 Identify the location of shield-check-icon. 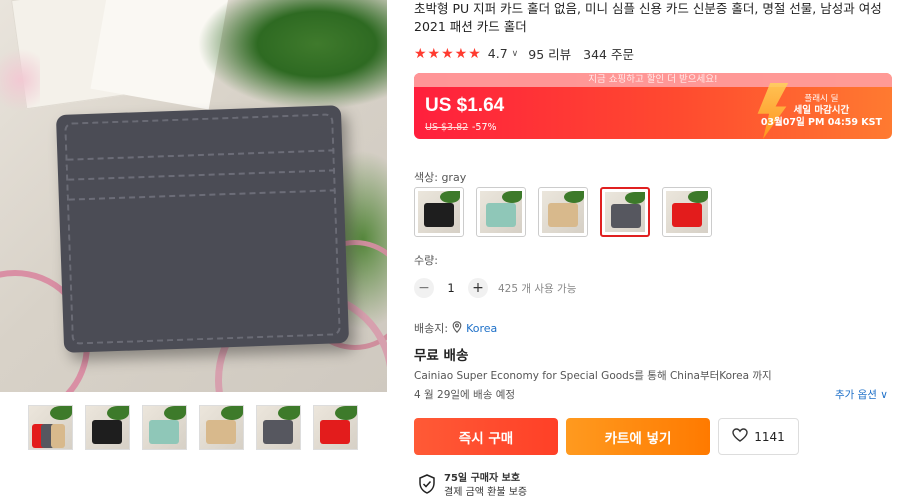
(427, 486).